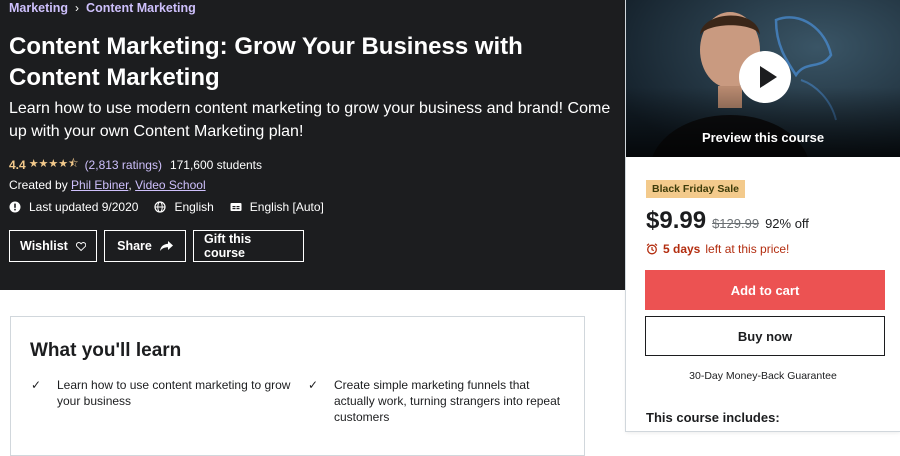  What do you see at coordinates (17, 164) in the screenshot?
I see `rating-score: 4.4` at bounding box center [17, 164].